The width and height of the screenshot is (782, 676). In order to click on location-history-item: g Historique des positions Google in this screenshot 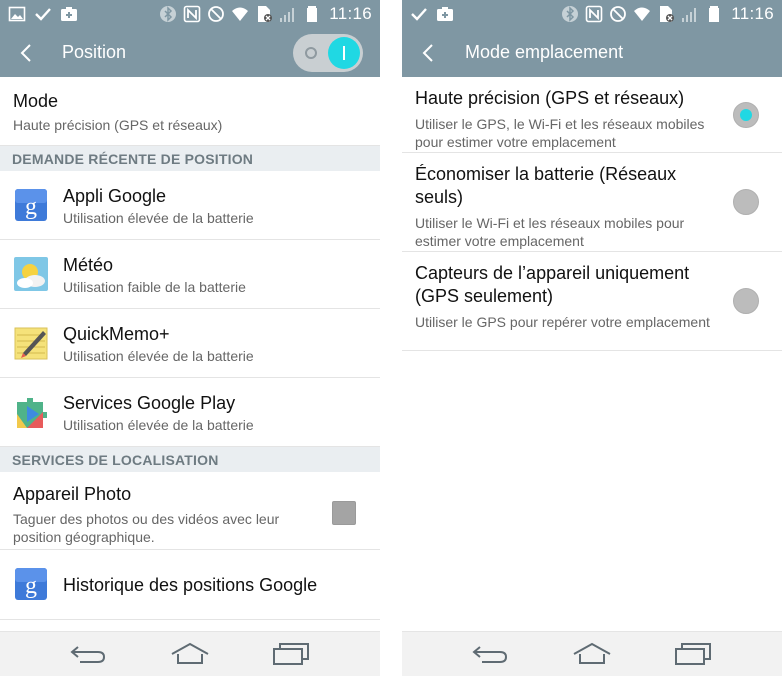, I will do `click(190, 585)`.